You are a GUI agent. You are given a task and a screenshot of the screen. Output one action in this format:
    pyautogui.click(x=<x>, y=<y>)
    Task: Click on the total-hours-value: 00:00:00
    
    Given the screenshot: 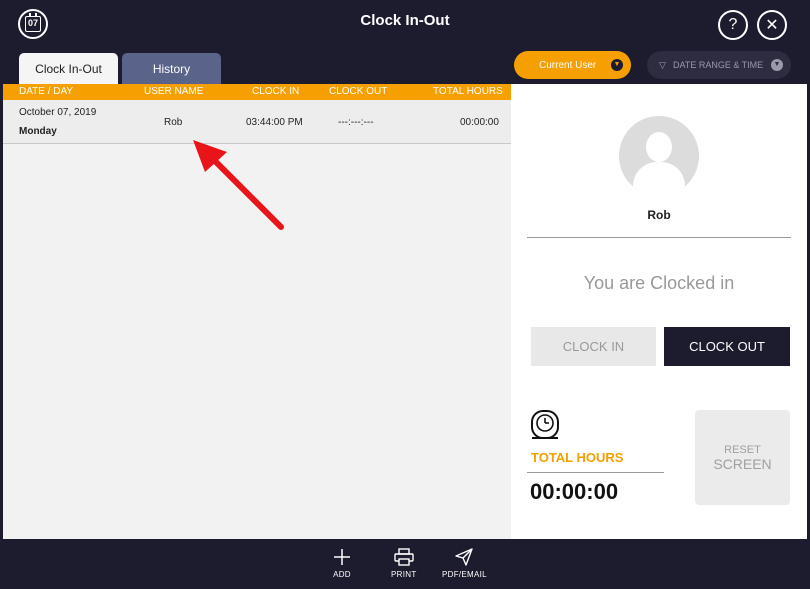 What is the action you would take?
    pyautogui.click(x=574, y=491)
    